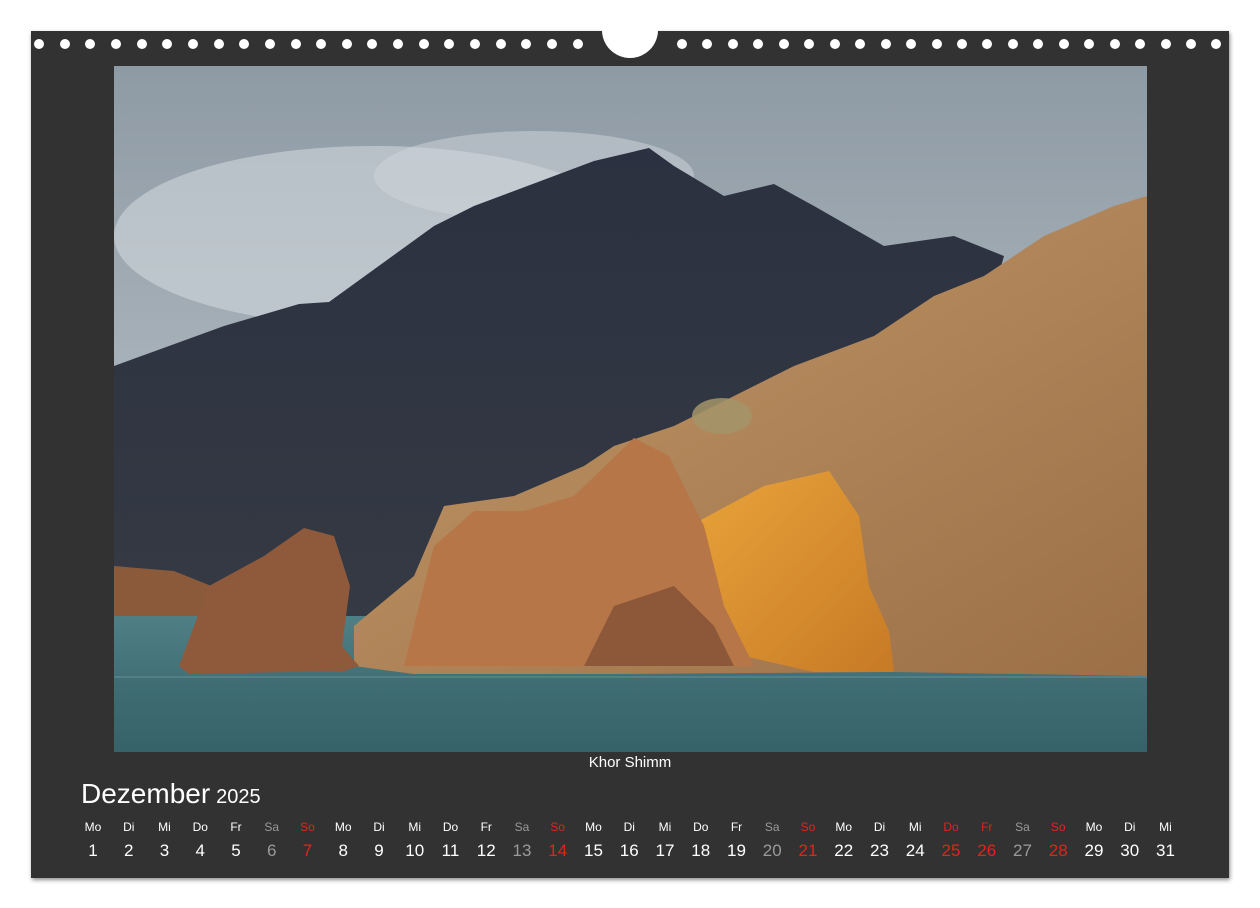 This screenshot has height=908, width=1260. What do you see at coordinates (736, 850) in the screenshot?
I see `day-number: 19` at bounding box center [736, 850].